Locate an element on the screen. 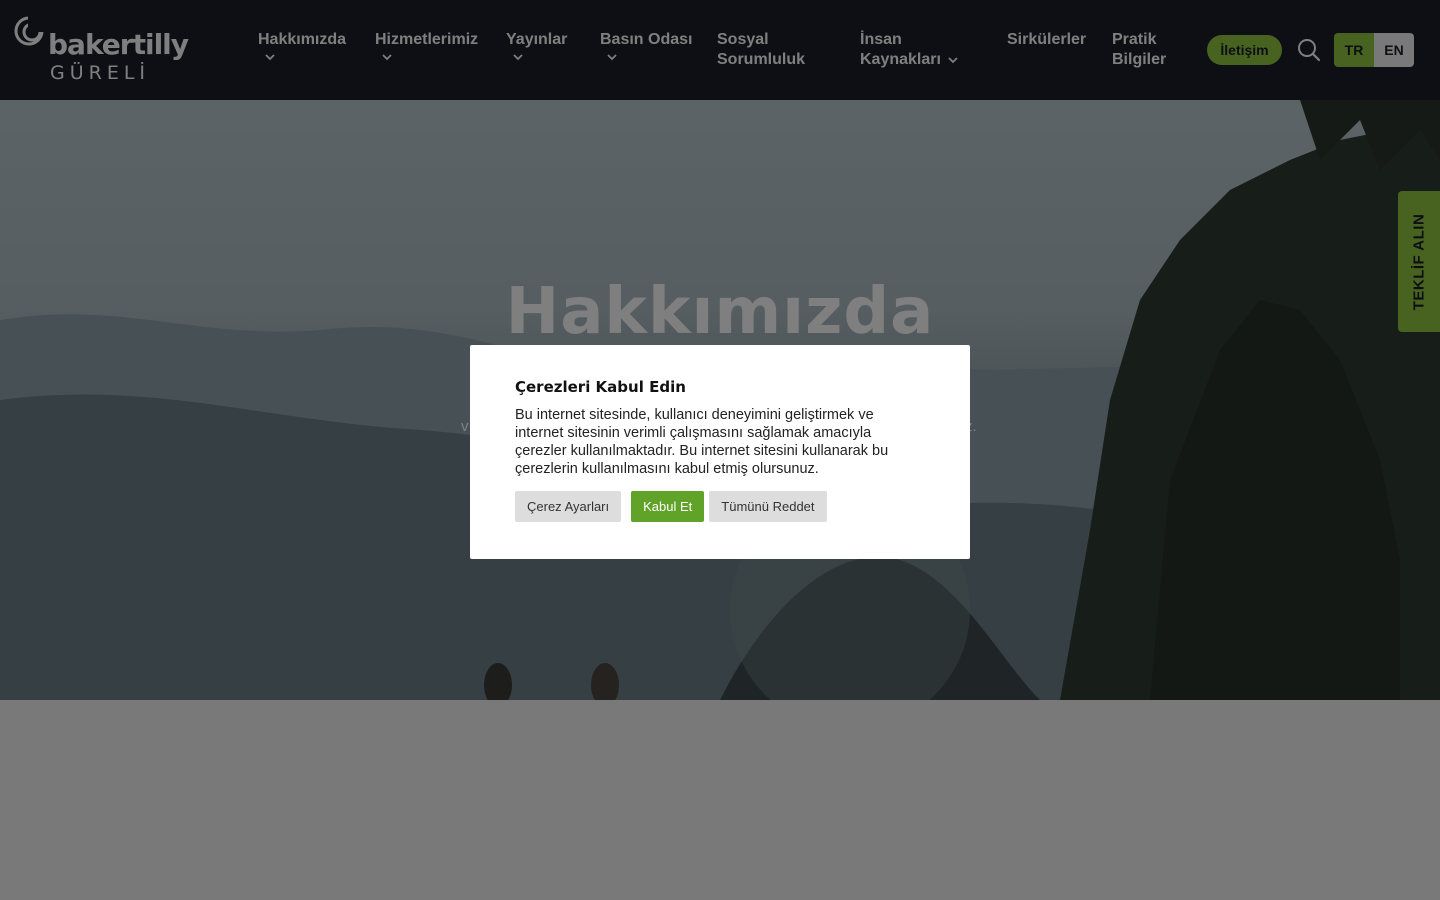  cookie-modal-title: Çerezleri Kabul Edin is located at coordinates (600, 387).